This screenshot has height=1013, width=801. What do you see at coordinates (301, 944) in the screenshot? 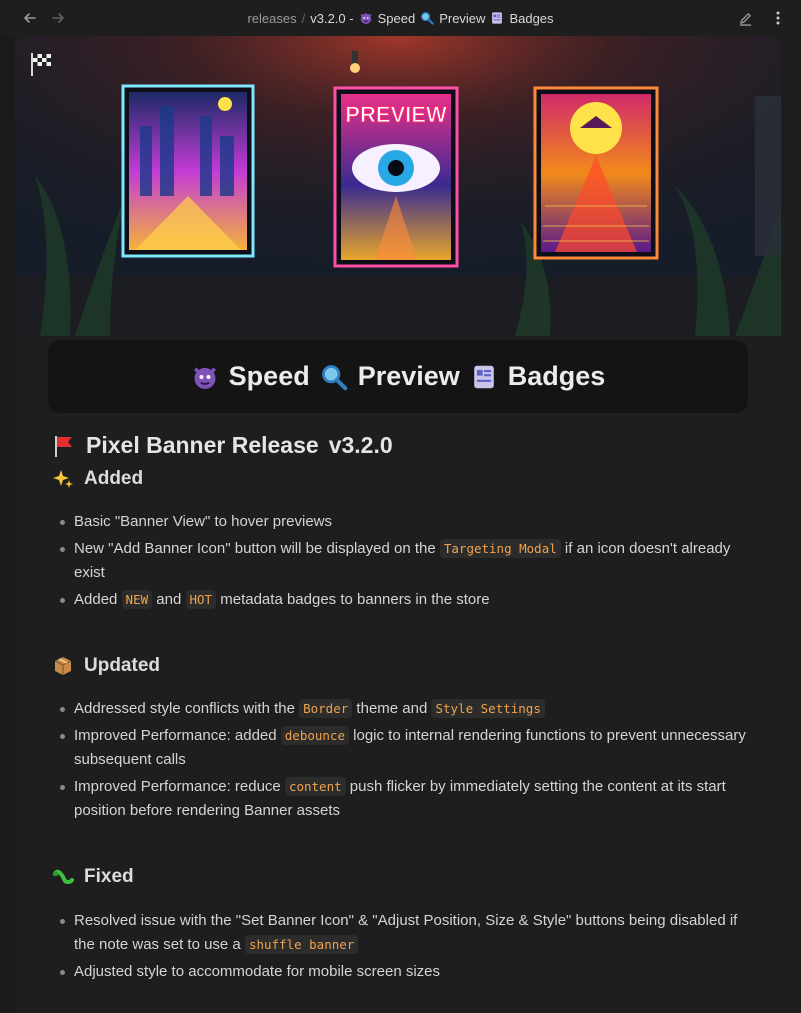
I see `code-inline: shuffle banner` at bounding box center [301, 944].